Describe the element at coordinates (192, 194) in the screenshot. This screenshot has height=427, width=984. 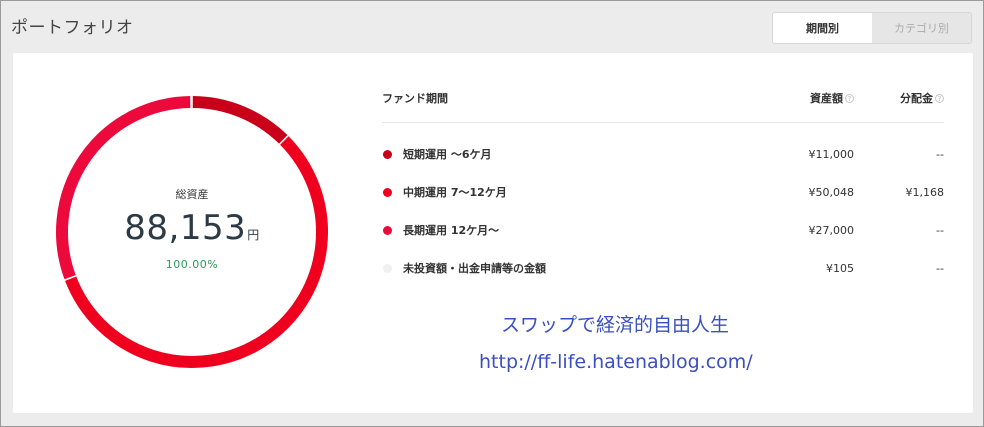
I see `total-assets-label: 総資産` at that location.